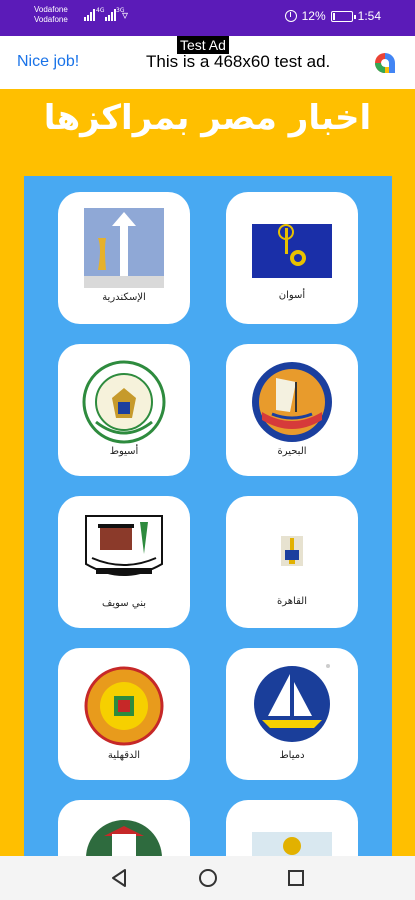 Image resolution: width=415 pixels, height=900 pixels. I want to click on governorate-card-dakahlia: الدقهلية, so click(124, 714).